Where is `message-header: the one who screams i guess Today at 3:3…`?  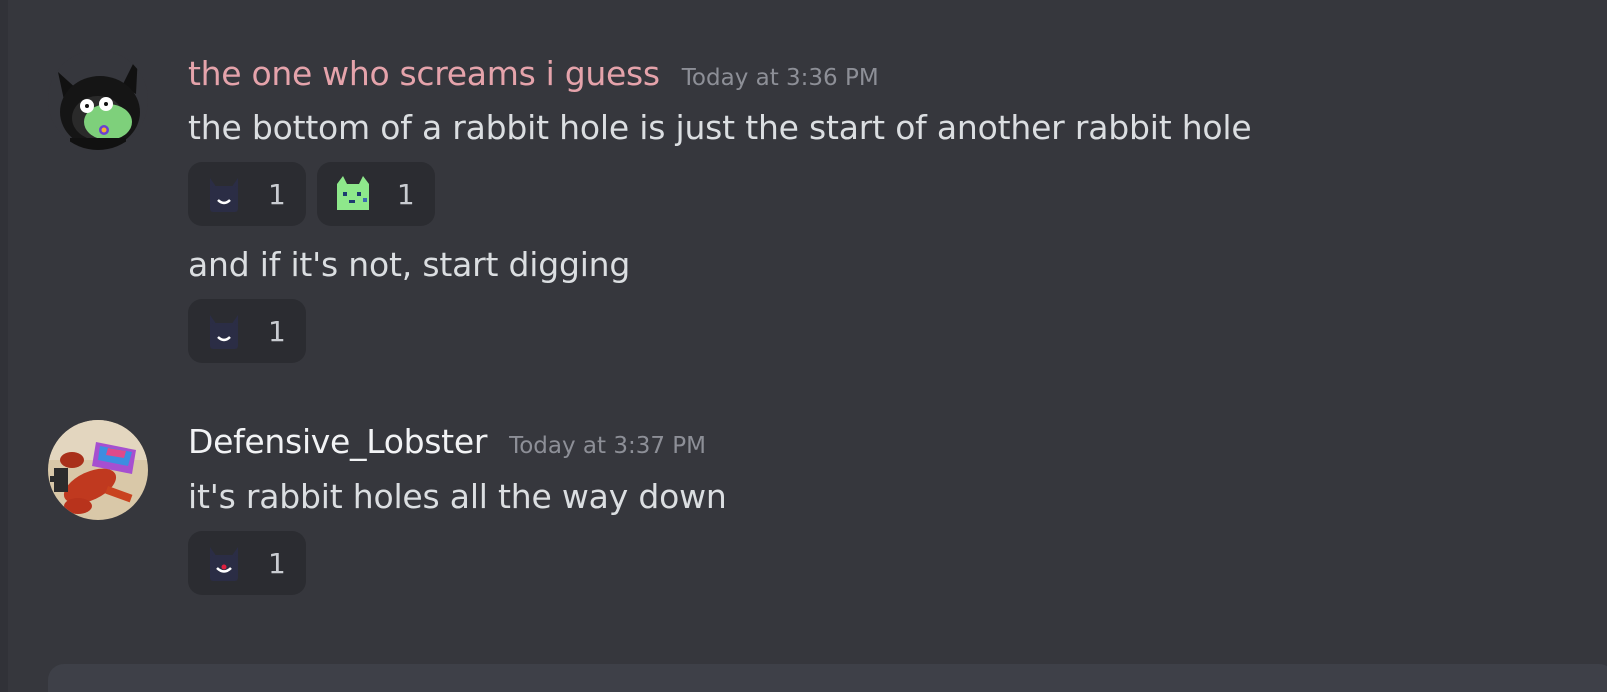
message-header: the one who screams i guess Today at 3:3… is located at coordinates (533, 73).